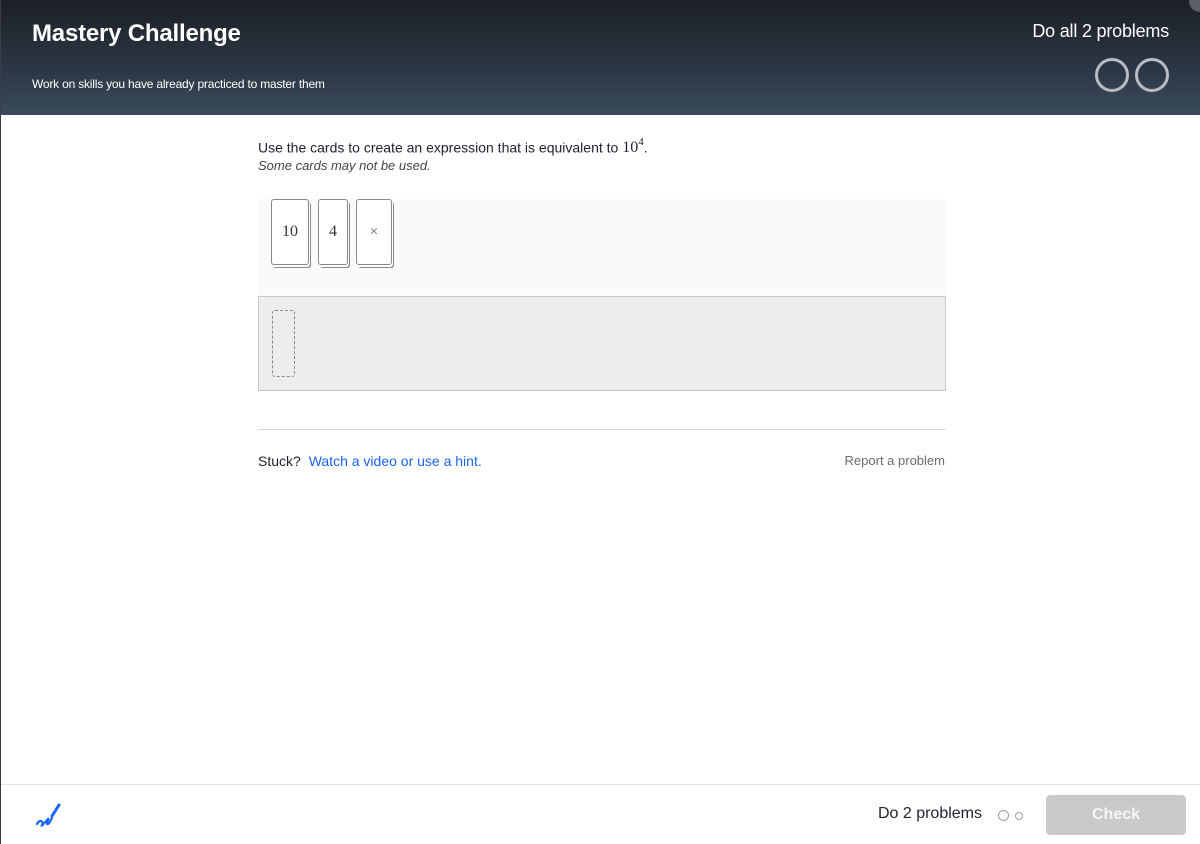  What do you see at coordinates (395, 461) in the screenshot?
I see `hint-link: Watch a video or use a hint.` at bounding box center [395, 461].